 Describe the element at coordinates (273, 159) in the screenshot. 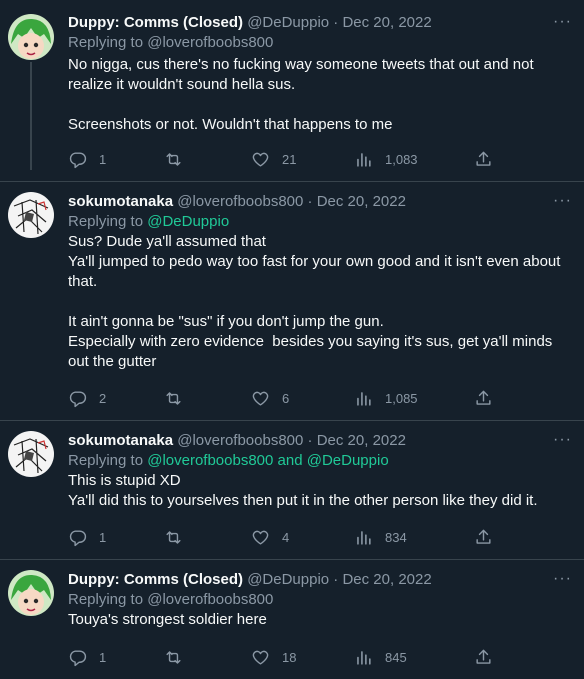

I see `like-button: 21` at that location.